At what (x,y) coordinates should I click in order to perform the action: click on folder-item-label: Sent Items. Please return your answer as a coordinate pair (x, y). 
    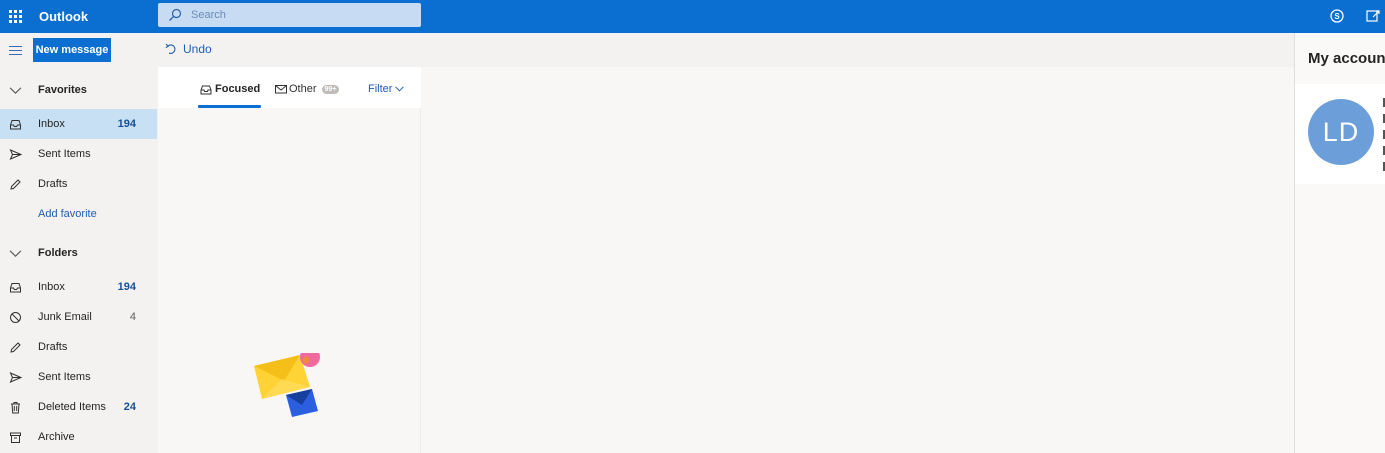
    Looking at the image, I should click on (64, 377).